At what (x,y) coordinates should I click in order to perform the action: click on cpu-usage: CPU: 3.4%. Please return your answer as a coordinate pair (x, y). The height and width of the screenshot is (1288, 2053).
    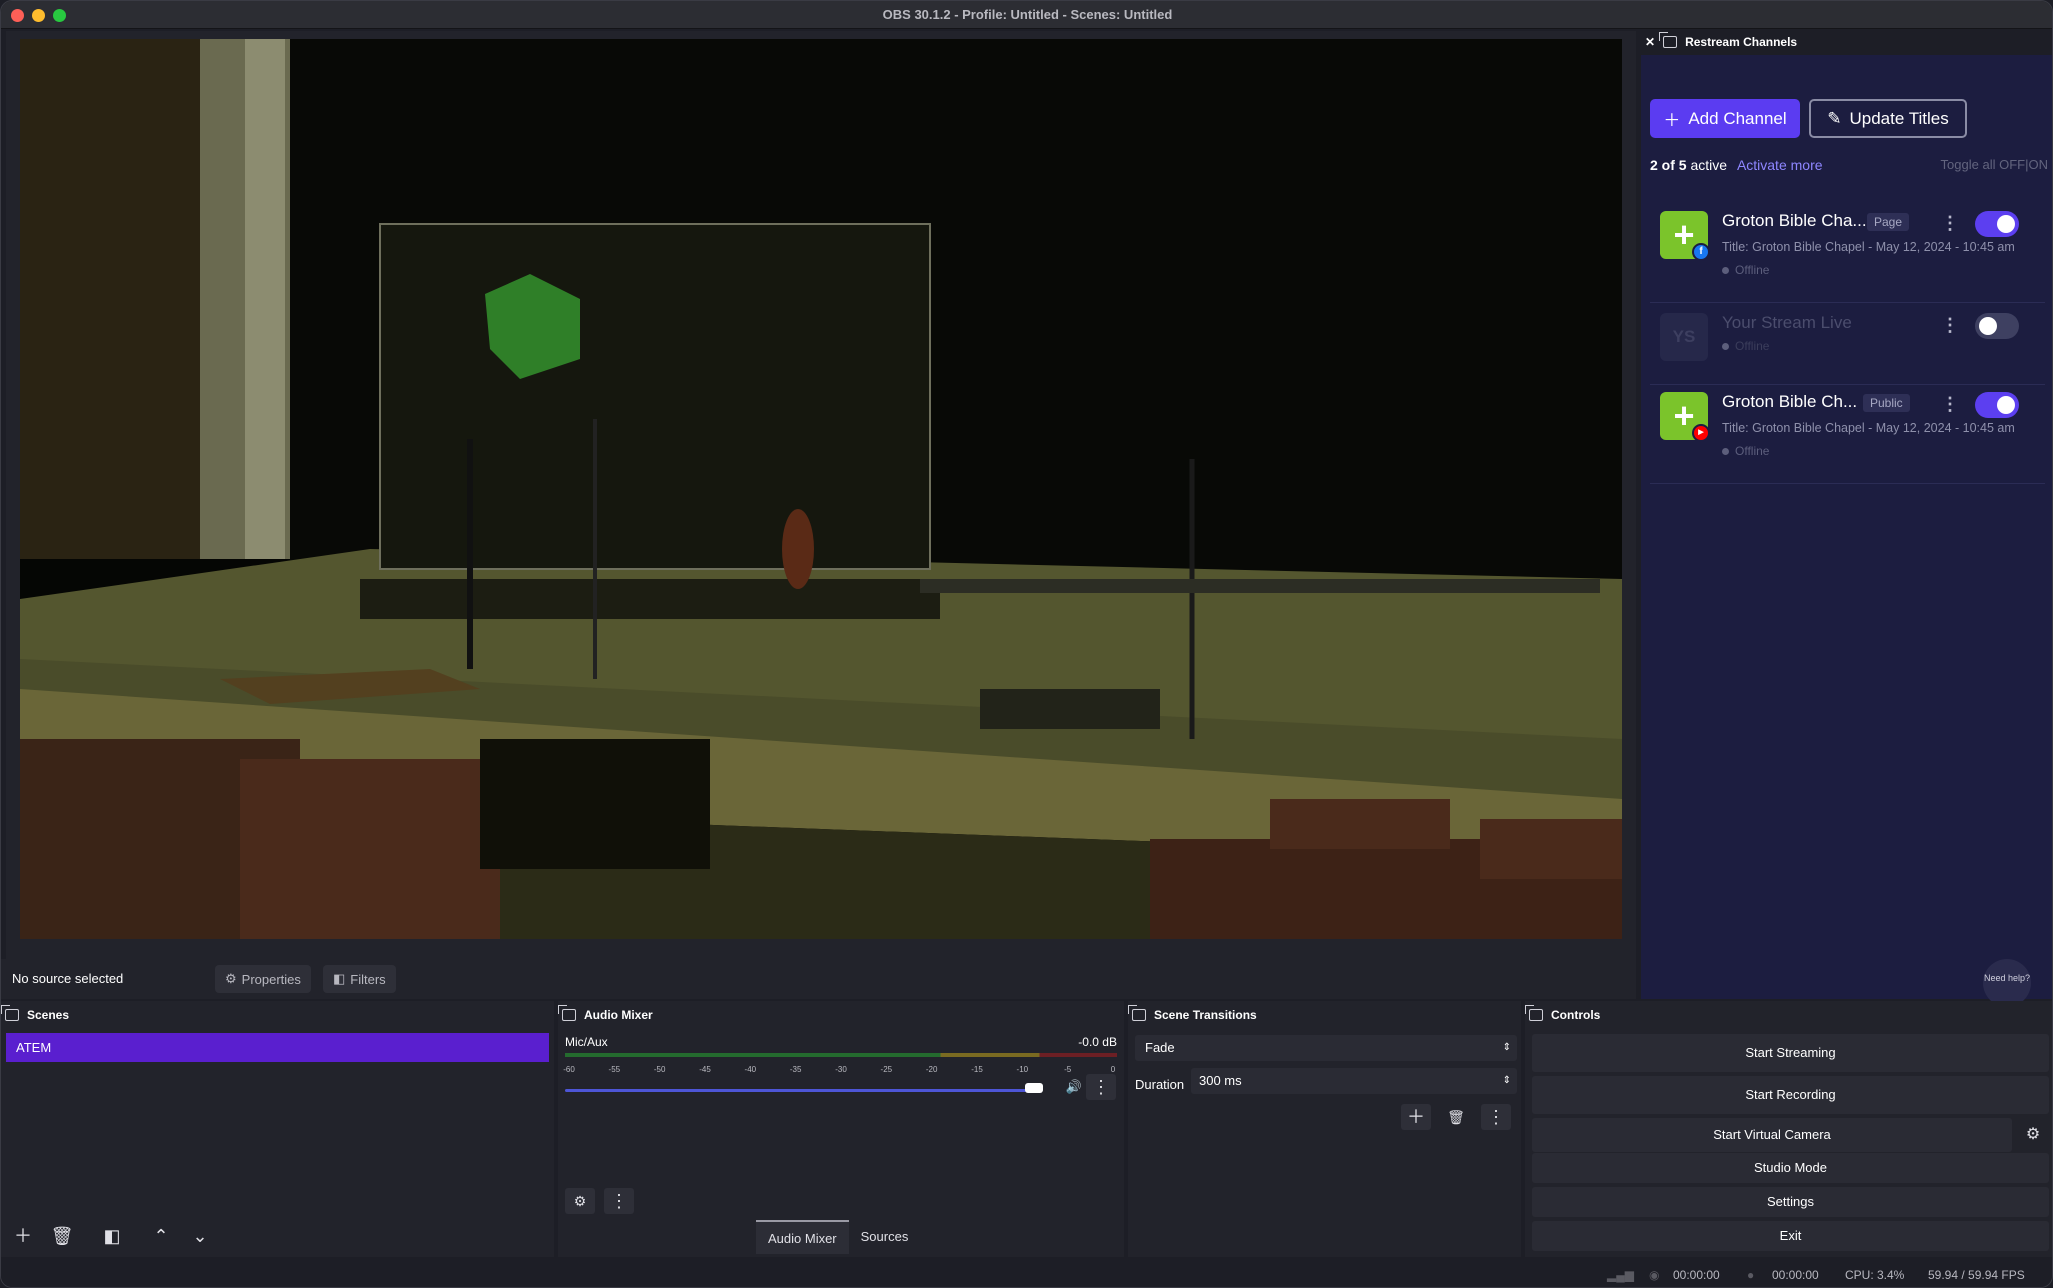
    Looking at the image, I should click on (1875, 1275).